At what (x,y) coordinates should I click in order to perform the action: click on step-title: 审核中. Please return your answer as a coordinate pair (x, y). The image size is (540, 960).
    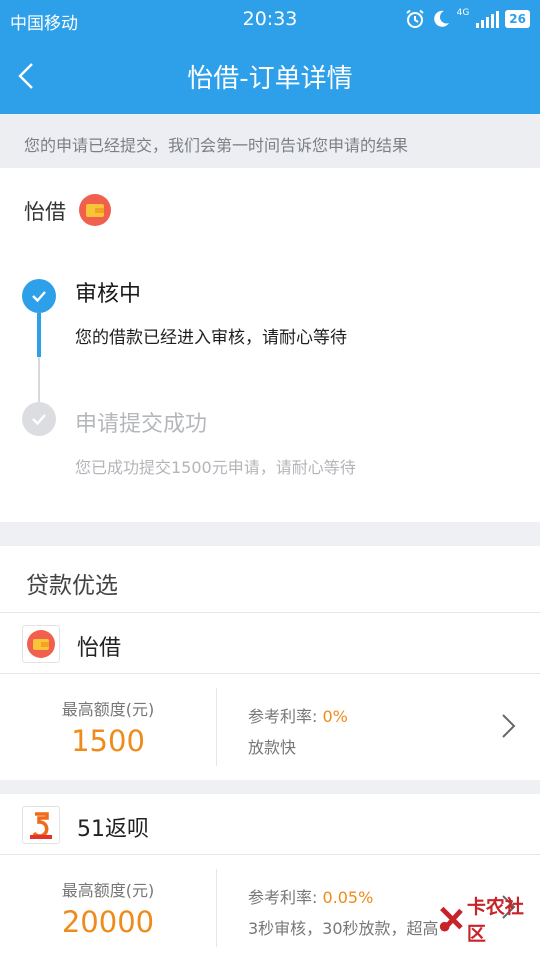
    Looking at the image, I should click on (108, 294).